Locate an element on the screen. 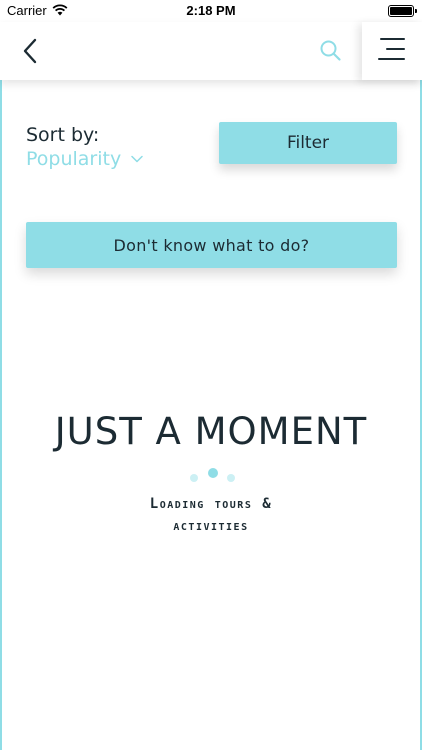 Image resolution: width=422 pixels, height=750 pixels. hamburger-menu-icon is located at coordinates (391, 49).